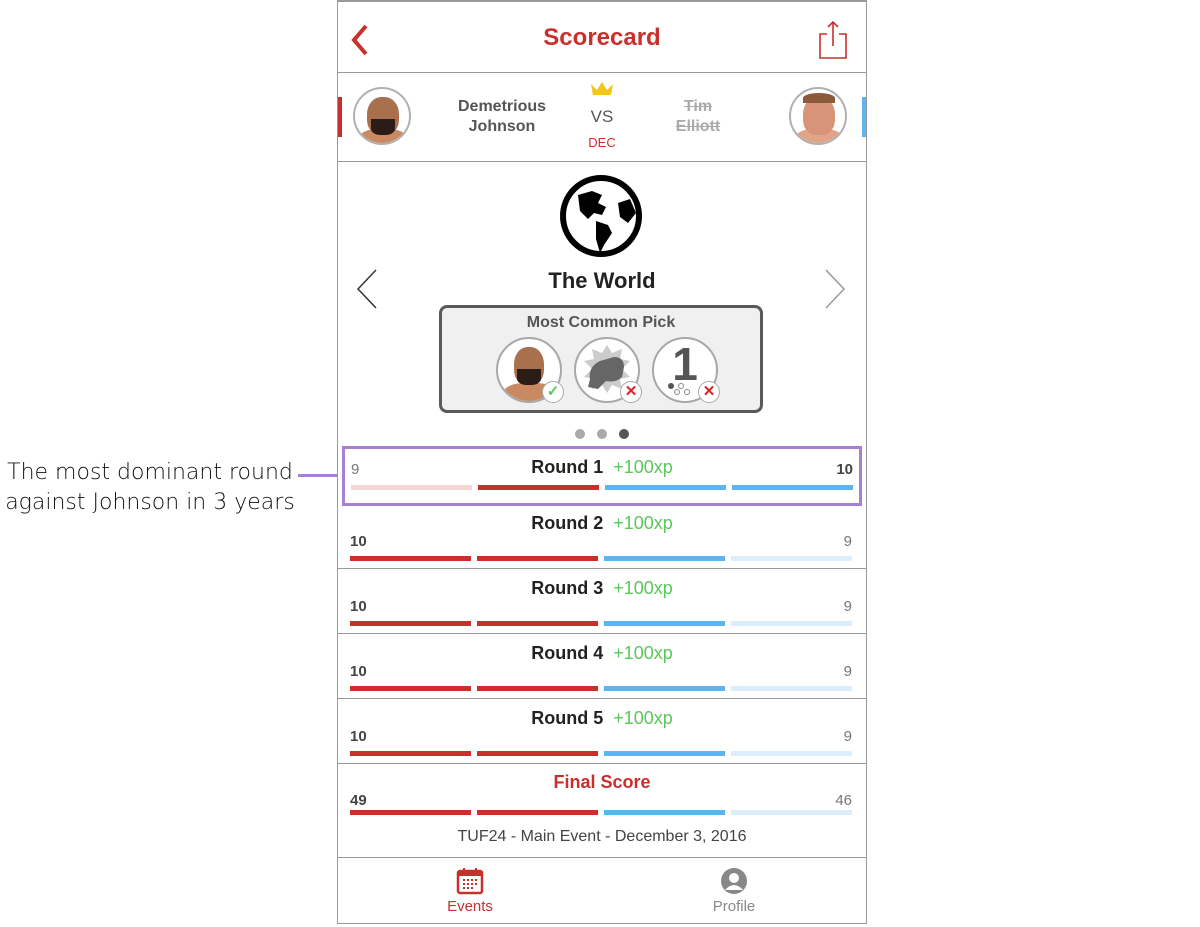 The width and height of the screenshot is (1200, 927). What do you see at coordinates (602, 142) in the screenshot?
I see `method-label: DEC` at bounding box center [602, 142].